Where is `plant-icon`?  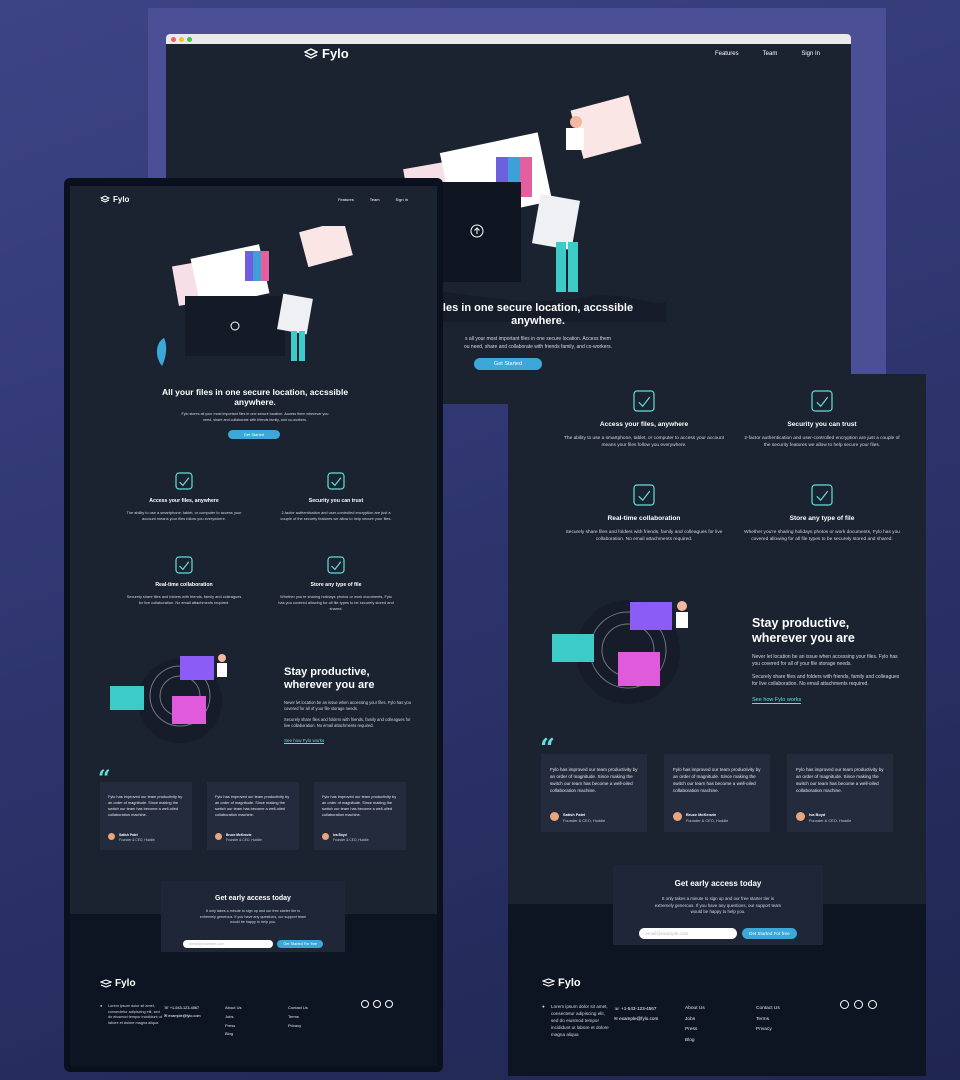
plant-icon is located at coordinates (161, 352).